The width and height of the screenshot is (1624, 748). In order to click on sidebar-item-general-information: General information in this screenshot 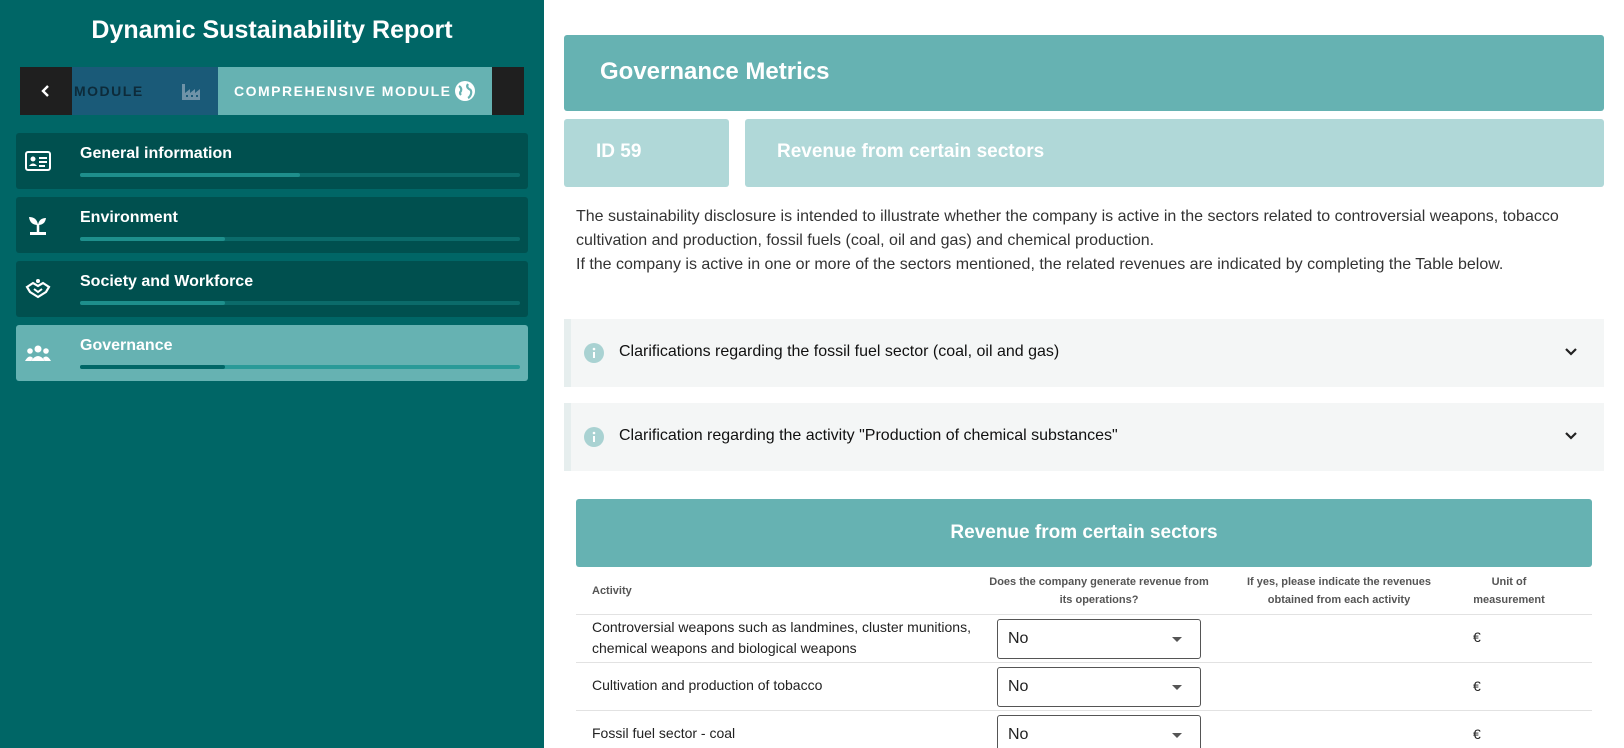, I will do `click(272, 161)`.